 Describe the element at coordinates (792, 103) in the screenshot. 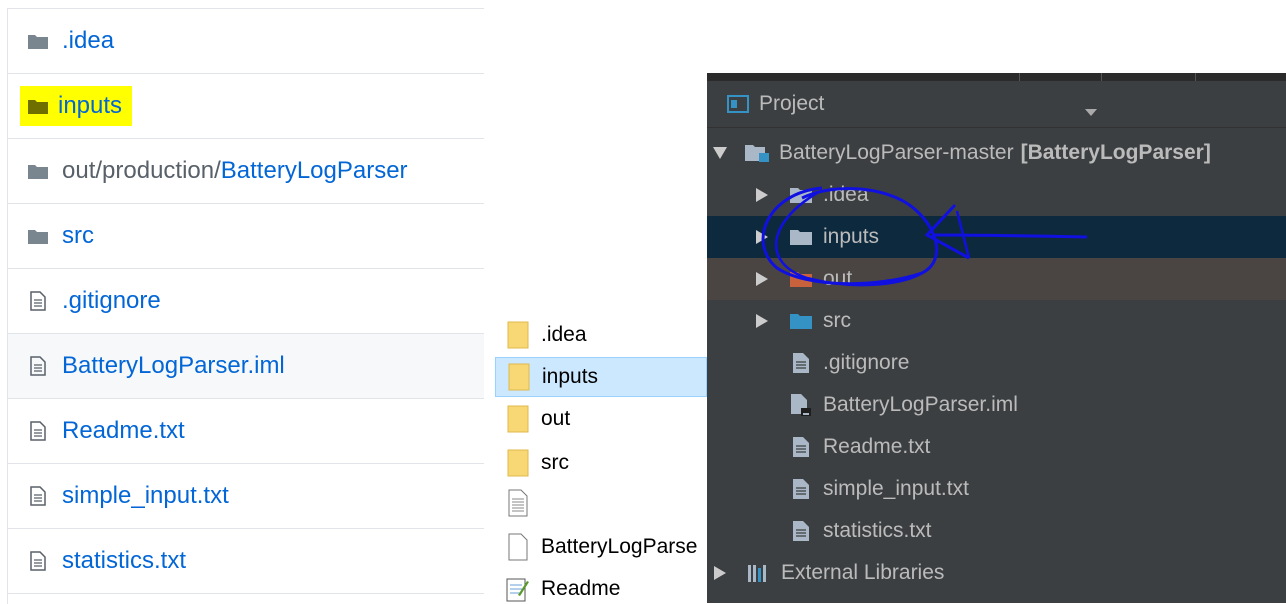

I see `ide-panel-title: Project` at that location.